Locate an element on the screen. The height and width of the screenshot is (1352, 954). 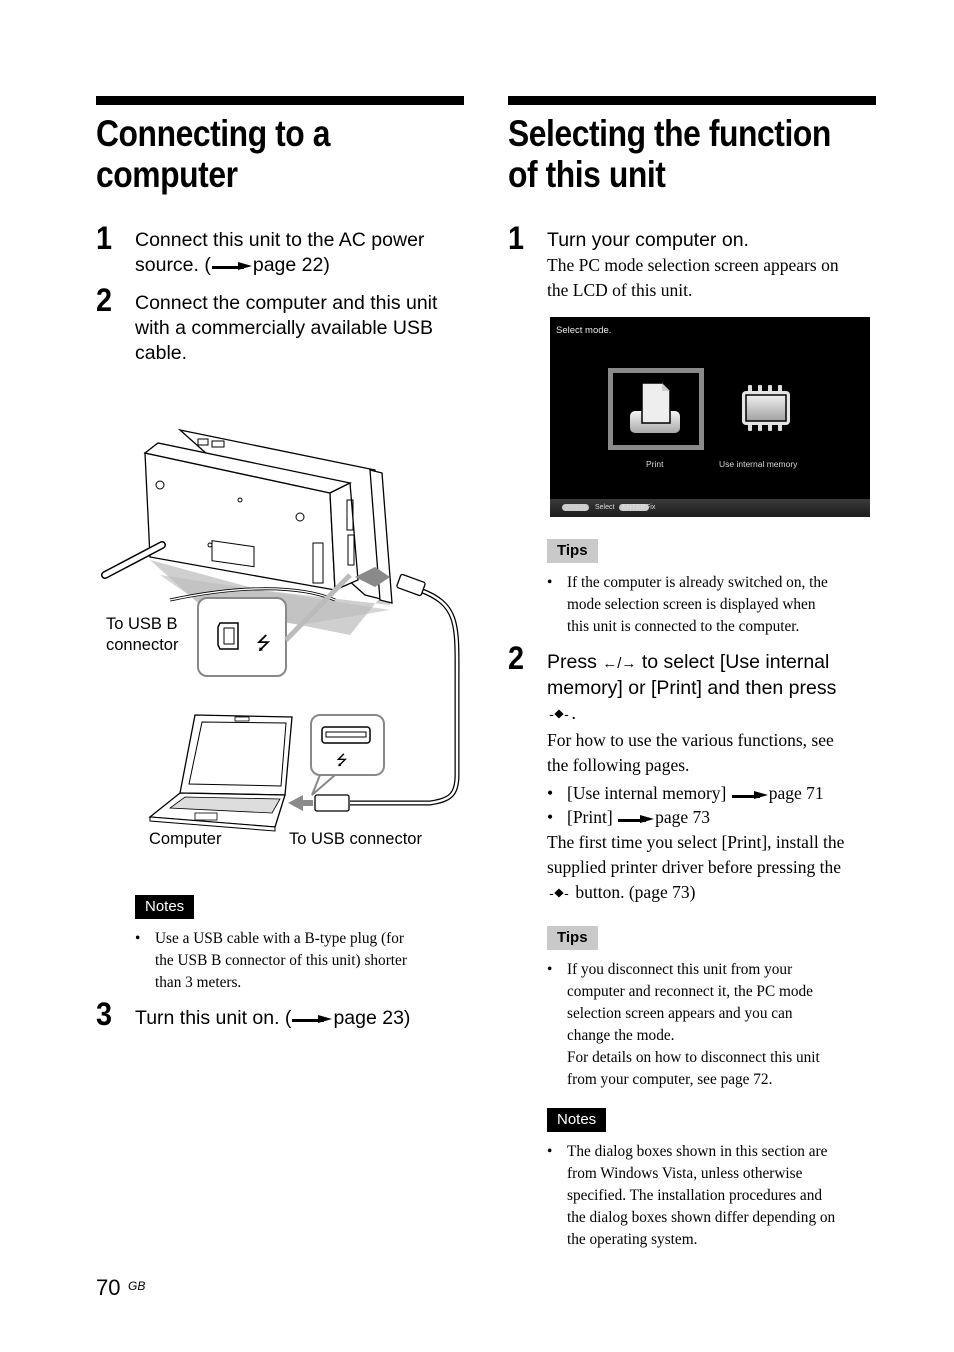
option-label-internal-memory: Use internal memory is located at coordinates (758, 464).